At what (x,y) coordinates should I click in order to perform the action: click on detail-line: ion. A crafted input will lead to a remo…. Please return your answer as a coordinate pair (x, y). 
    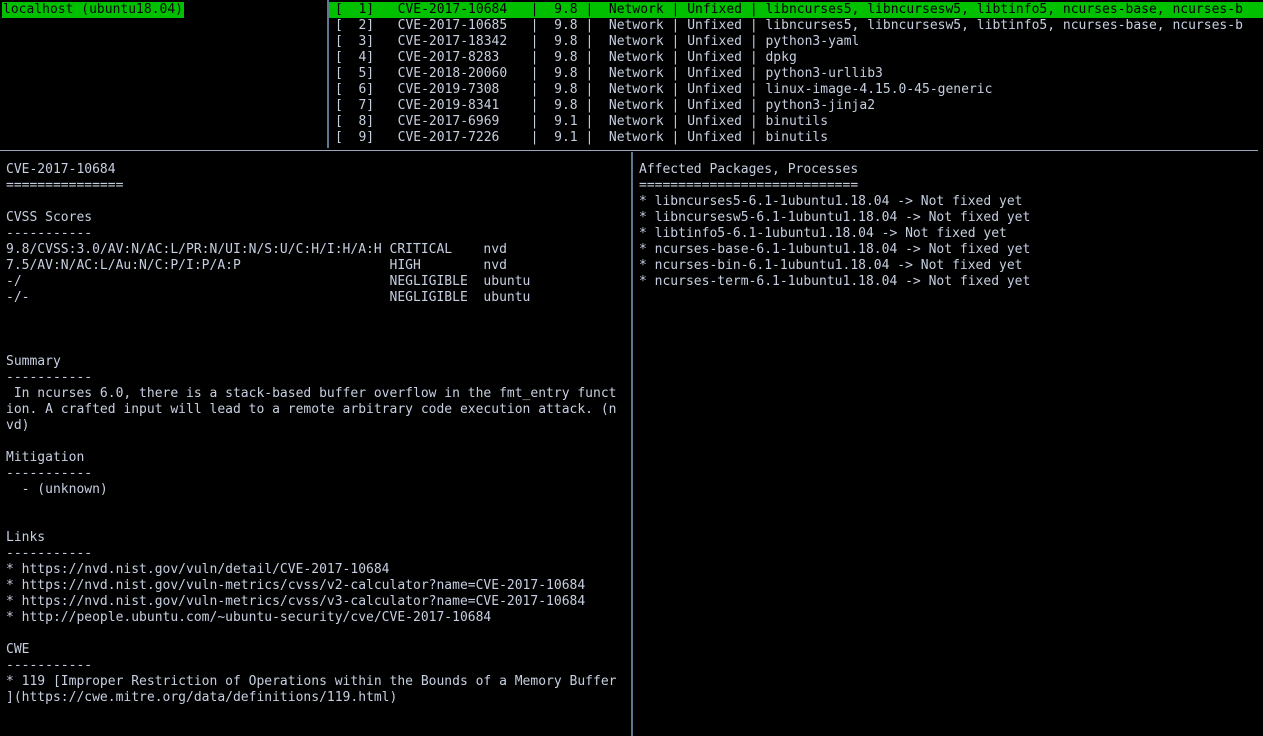
    Looking at the image, I should click on (311, 409).